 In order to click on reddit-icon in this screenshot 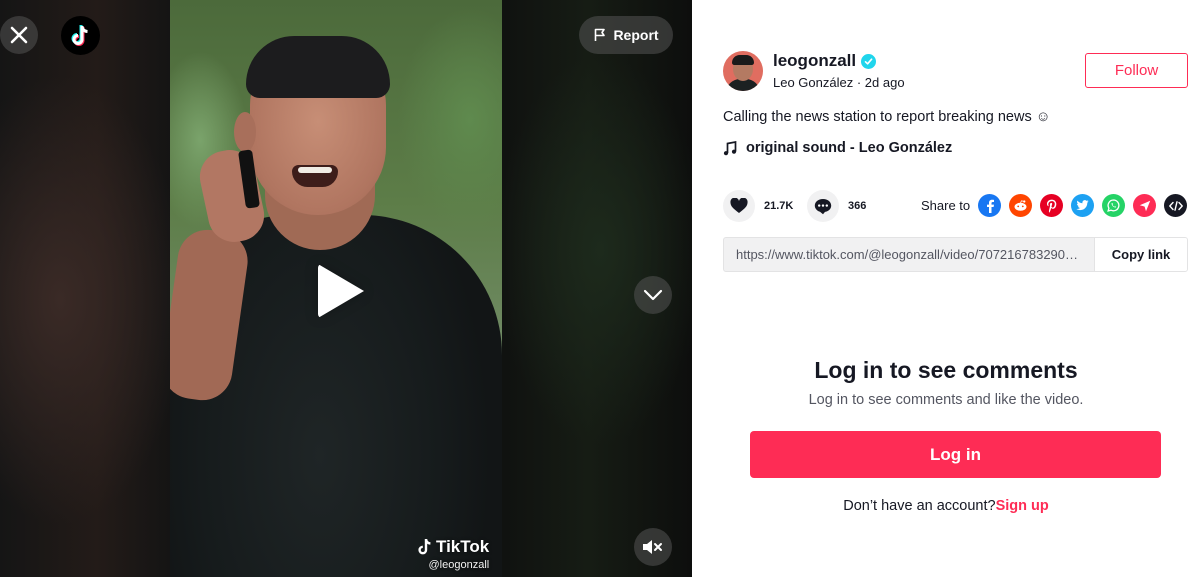, I will do `click(1020, 205)`.